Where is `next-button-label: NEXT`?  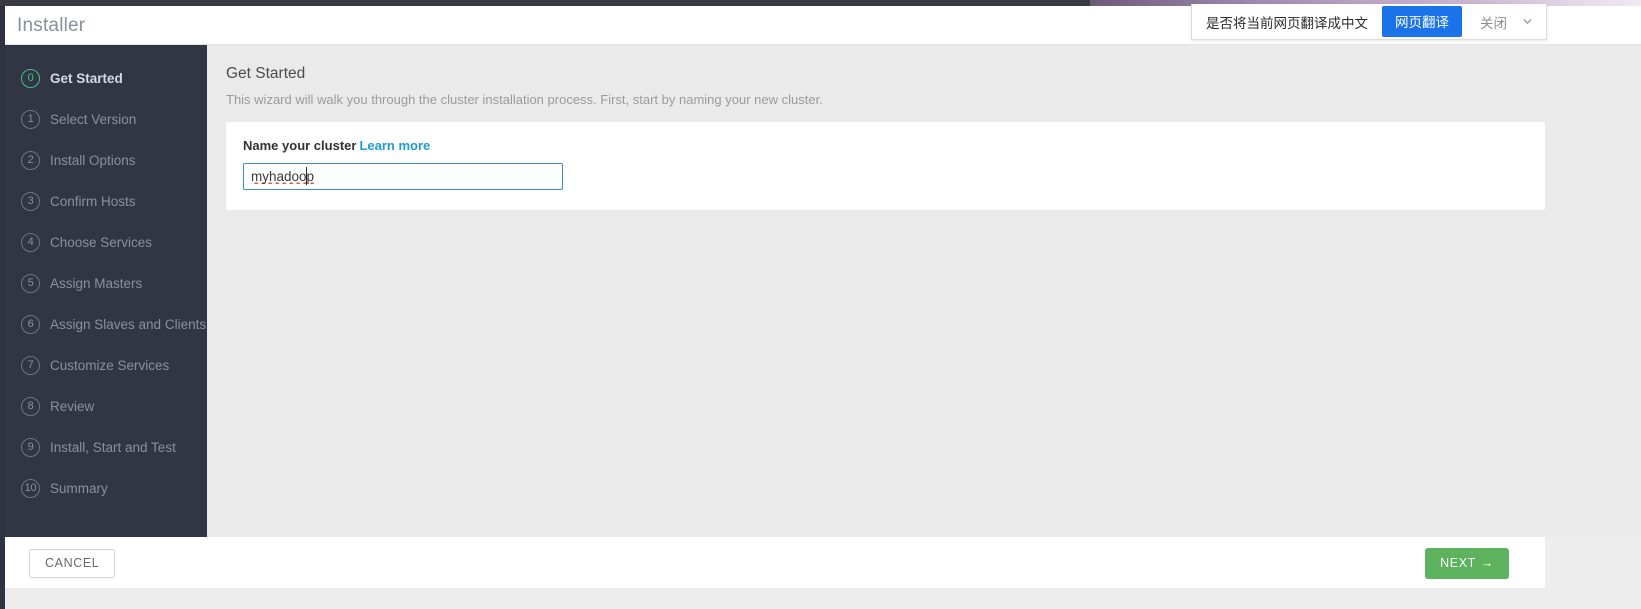 next-button-label: NEXT is located at coordinates (1458, 563).